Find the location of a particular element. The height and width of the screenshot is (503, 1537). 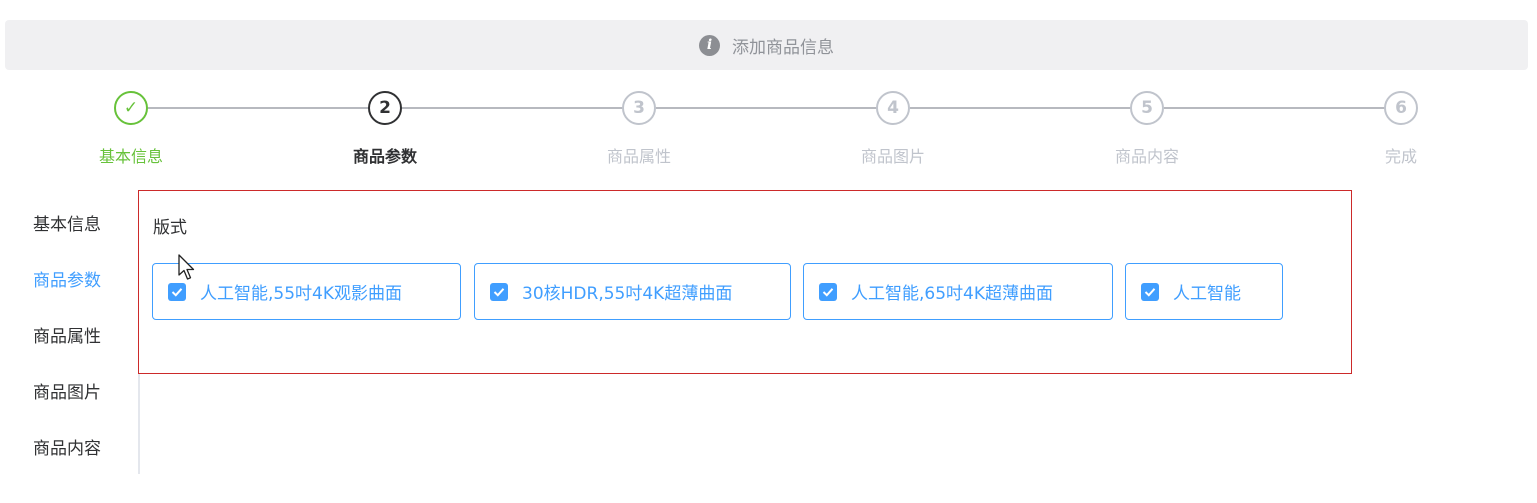

tab-product-images: 商品图片 is located at coordinates (68, 390).